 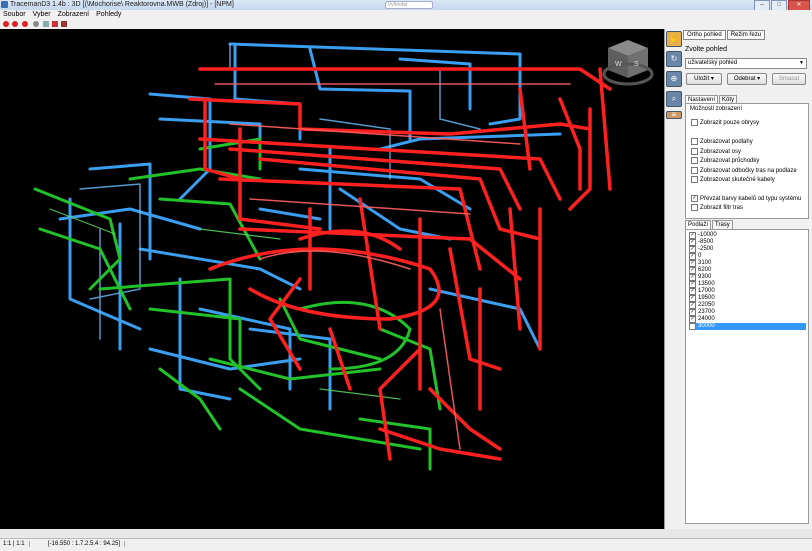 I want to click on list-item: ✓ 13500, so click(x=747, y=284).